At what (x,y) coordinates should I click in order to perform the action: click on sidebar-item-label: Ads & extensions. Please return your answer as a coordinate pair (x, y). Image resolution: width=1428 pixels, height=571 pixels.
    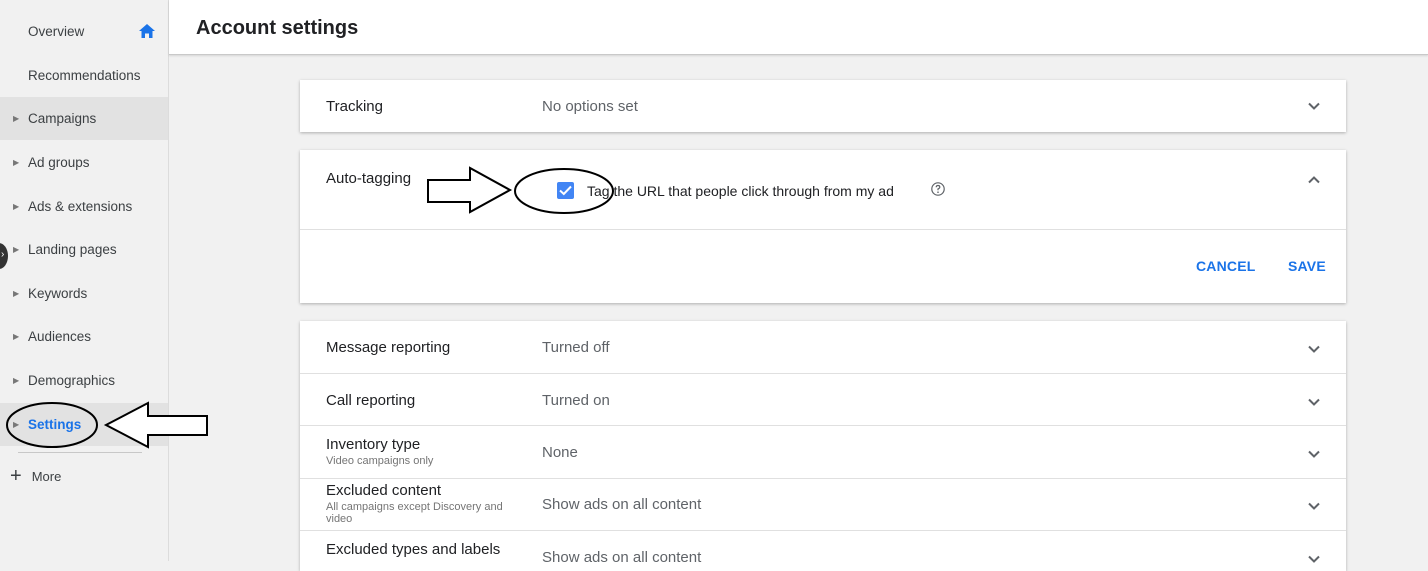
    Looking at the image, I should click on (80, 206).